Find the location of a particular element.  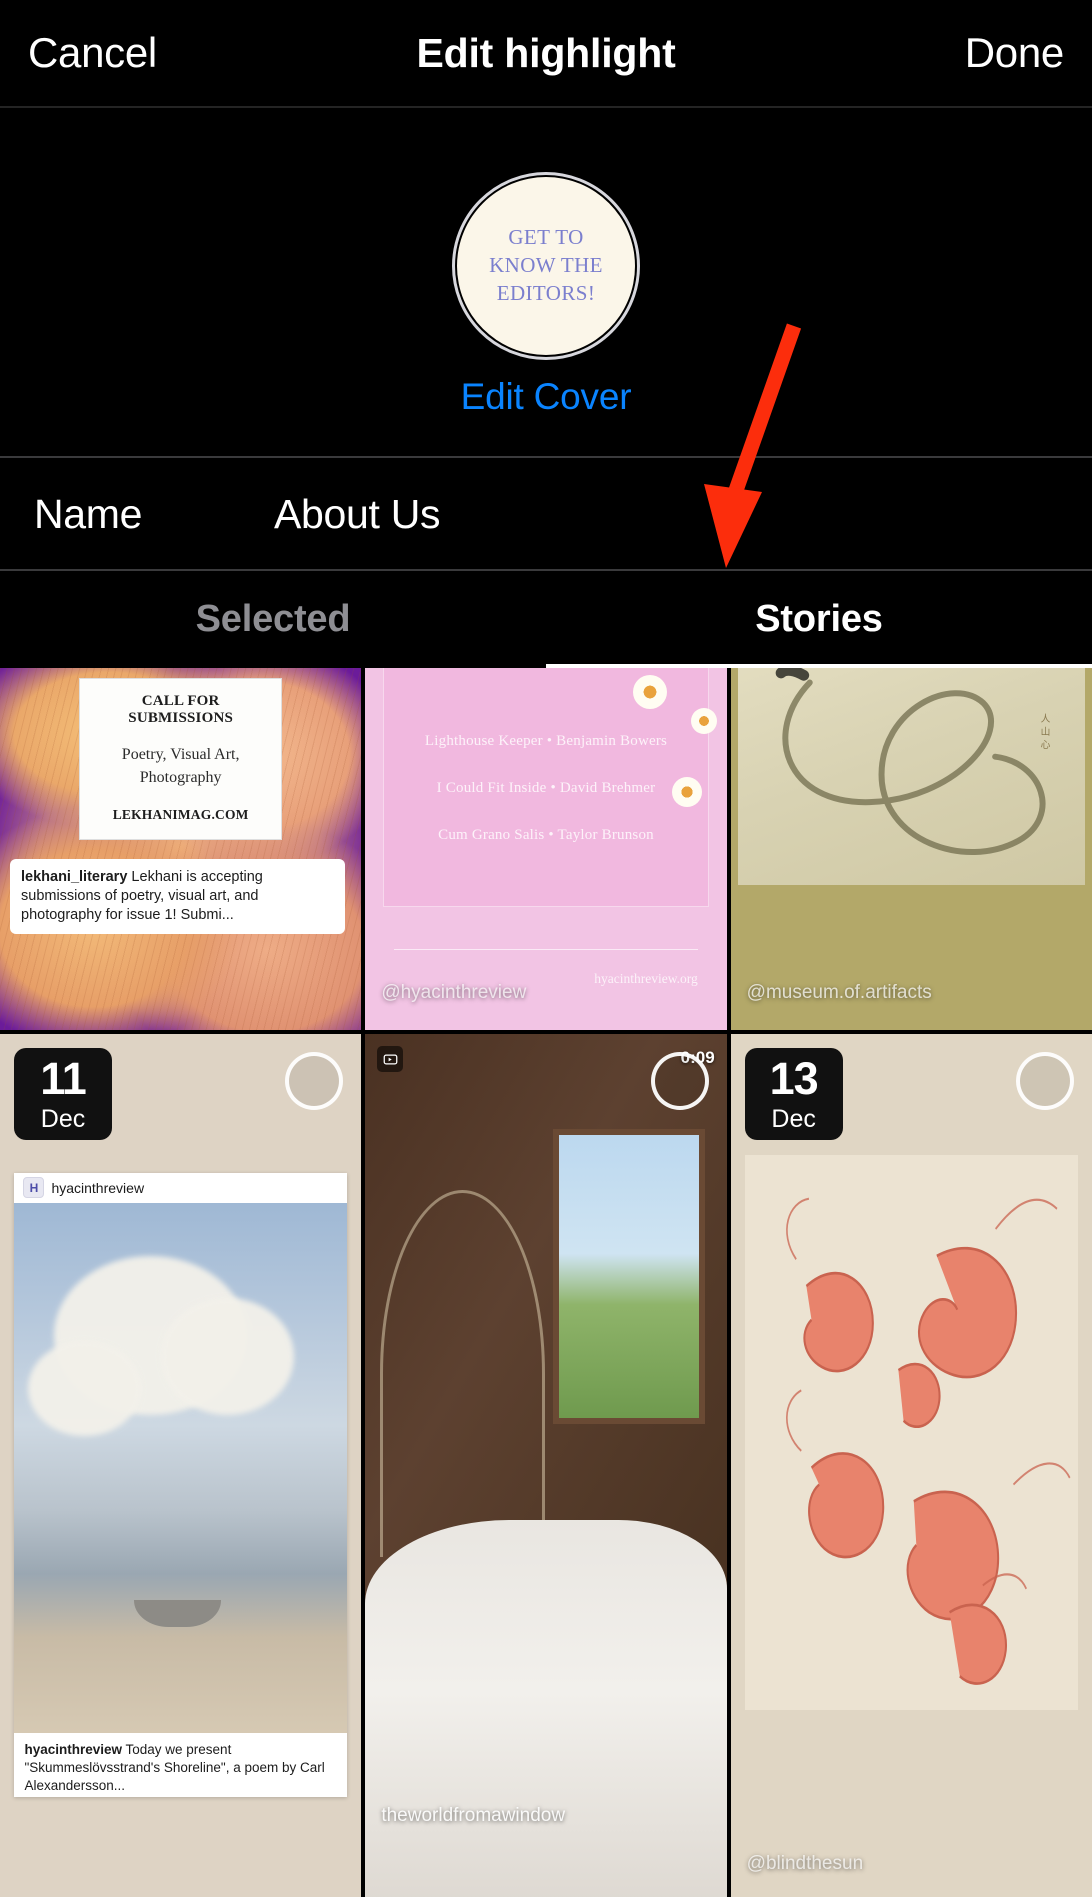

tab-stories: Stories is located at coordinates (819, 619).